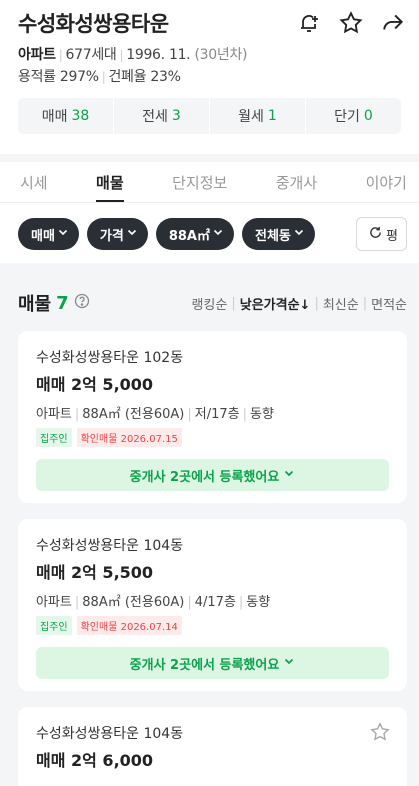  I want to click on filter-bar: 매매 가격 88A㎡ 전체동 평, so click(209, 232).